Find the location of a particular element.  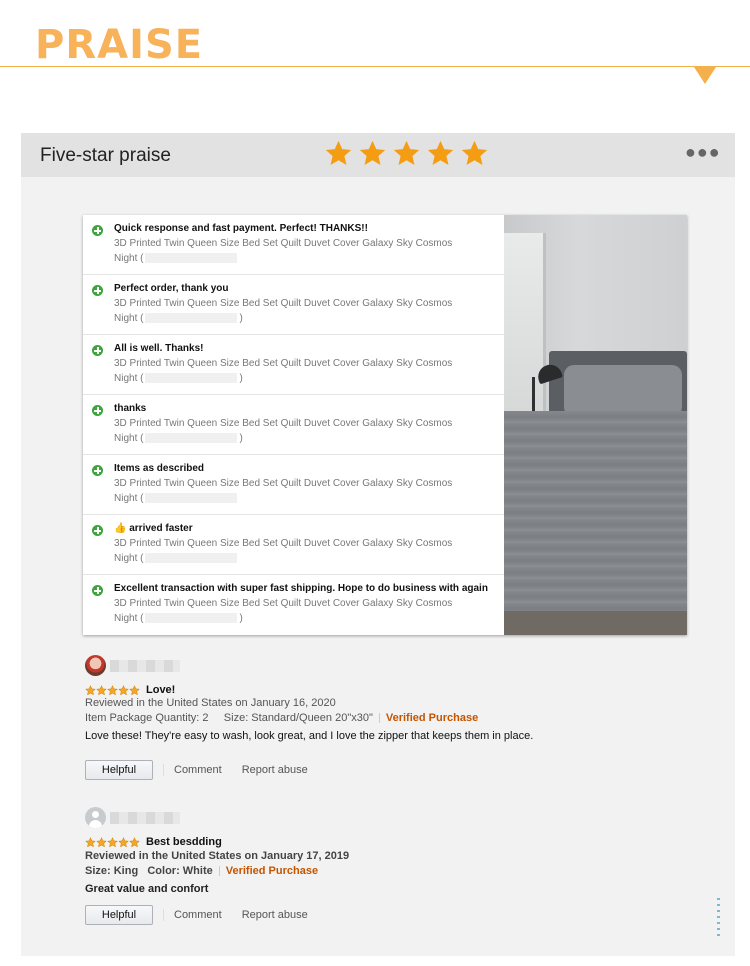

floor is located at coordinates (595, 623).